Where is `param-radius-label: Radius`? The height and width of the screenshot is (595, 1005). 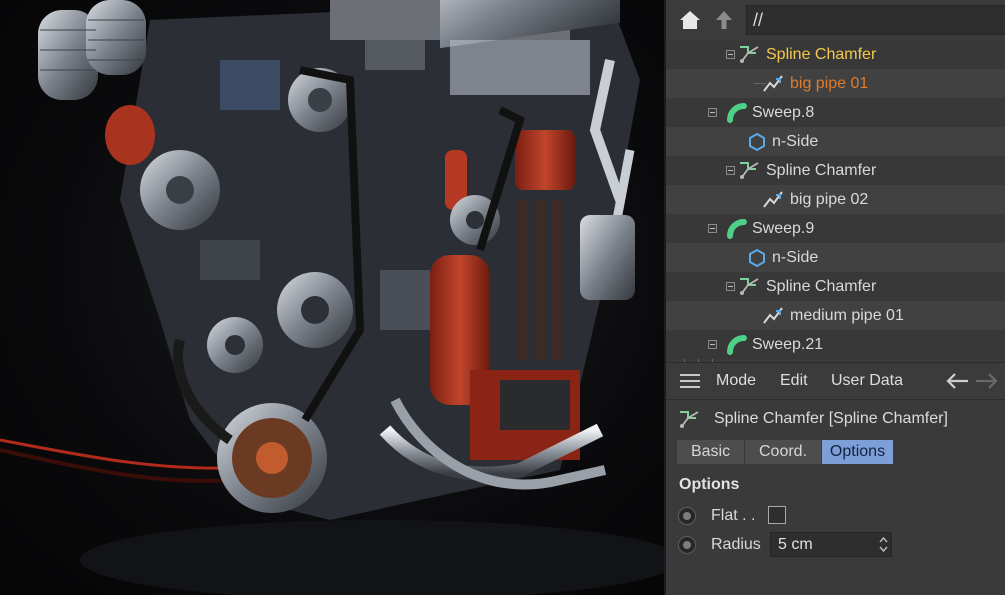
param-radius-label: Radius is located at coordinates (736, 544).